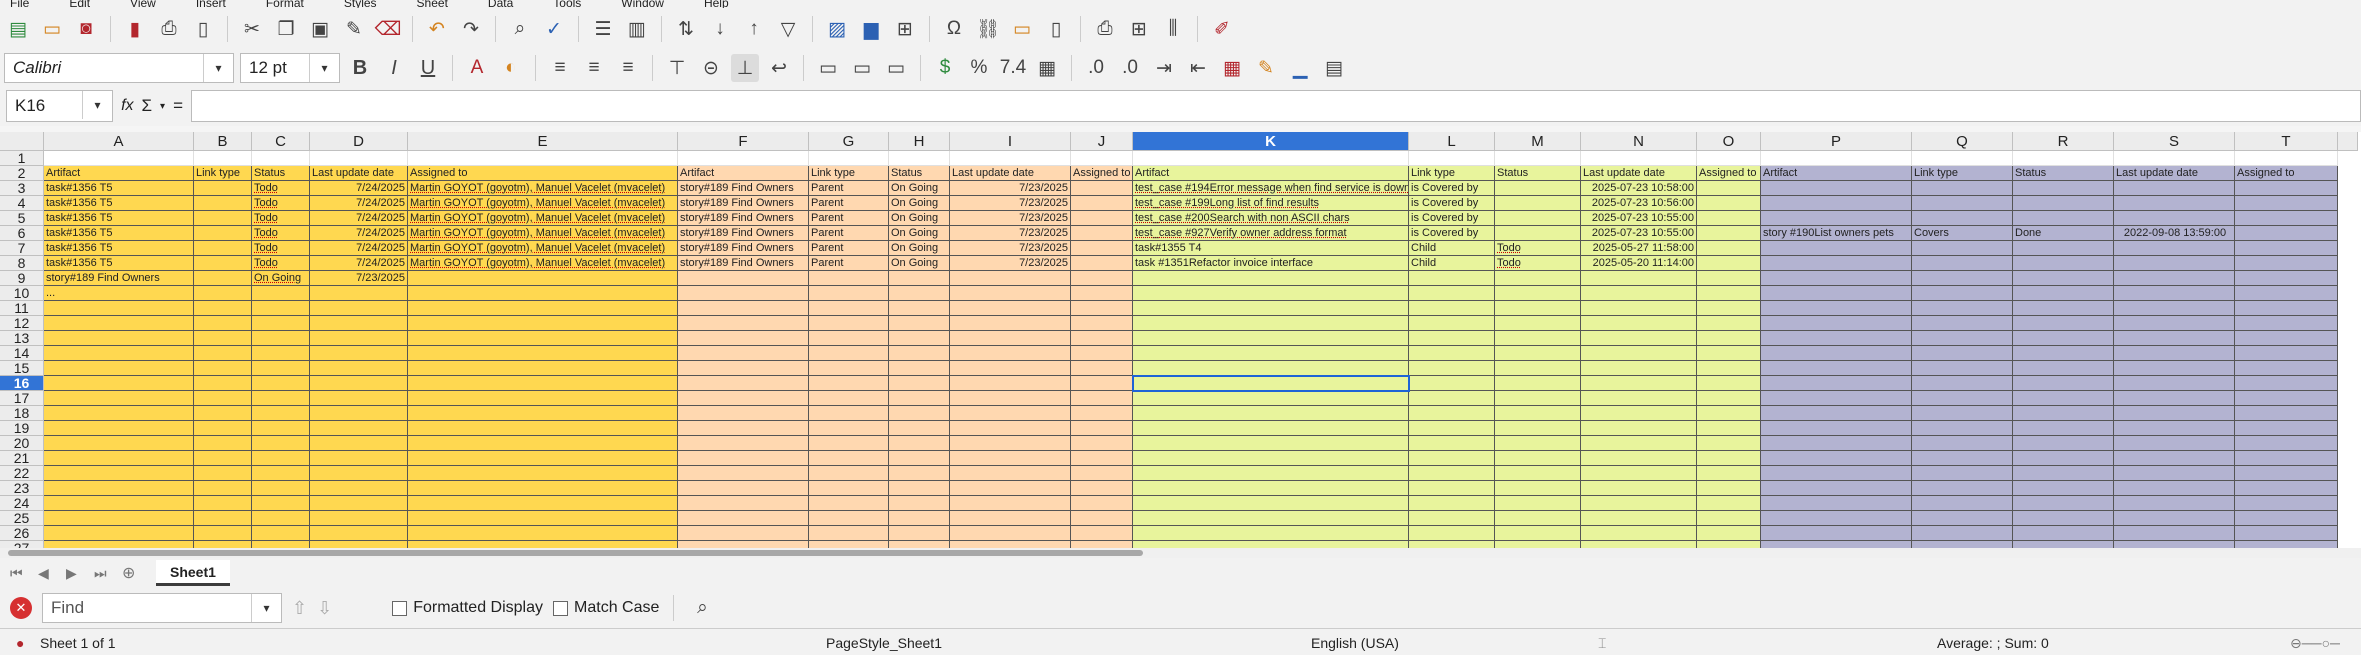  Describe the element at coordinates (281, 308) in the screenshot. I see `cell-c11` at that location.